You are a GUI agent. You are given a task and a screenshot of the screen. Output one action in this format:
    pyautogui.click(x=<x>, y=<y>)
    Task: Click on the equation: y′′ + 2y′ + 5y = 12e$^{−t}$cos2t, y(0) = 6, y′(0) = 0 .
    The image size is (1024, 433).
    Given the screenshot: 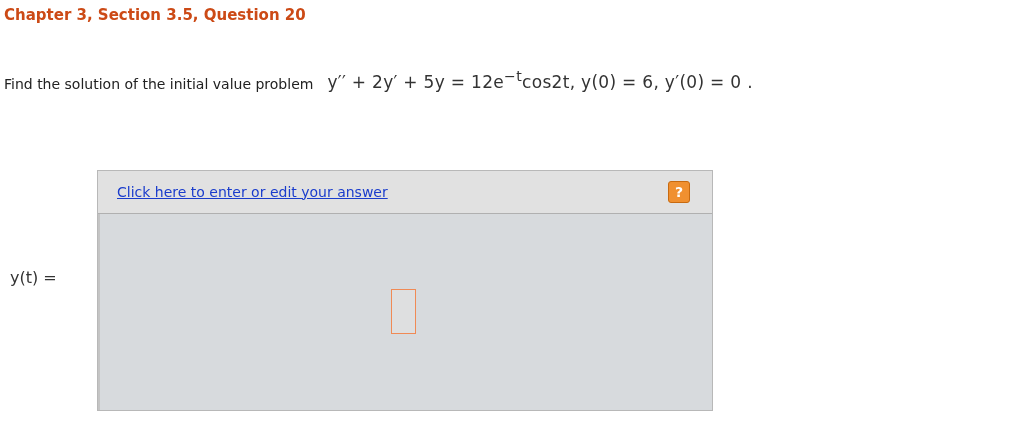 What is the action you would take?
    pyautogui.click(x=540, y=80)
    